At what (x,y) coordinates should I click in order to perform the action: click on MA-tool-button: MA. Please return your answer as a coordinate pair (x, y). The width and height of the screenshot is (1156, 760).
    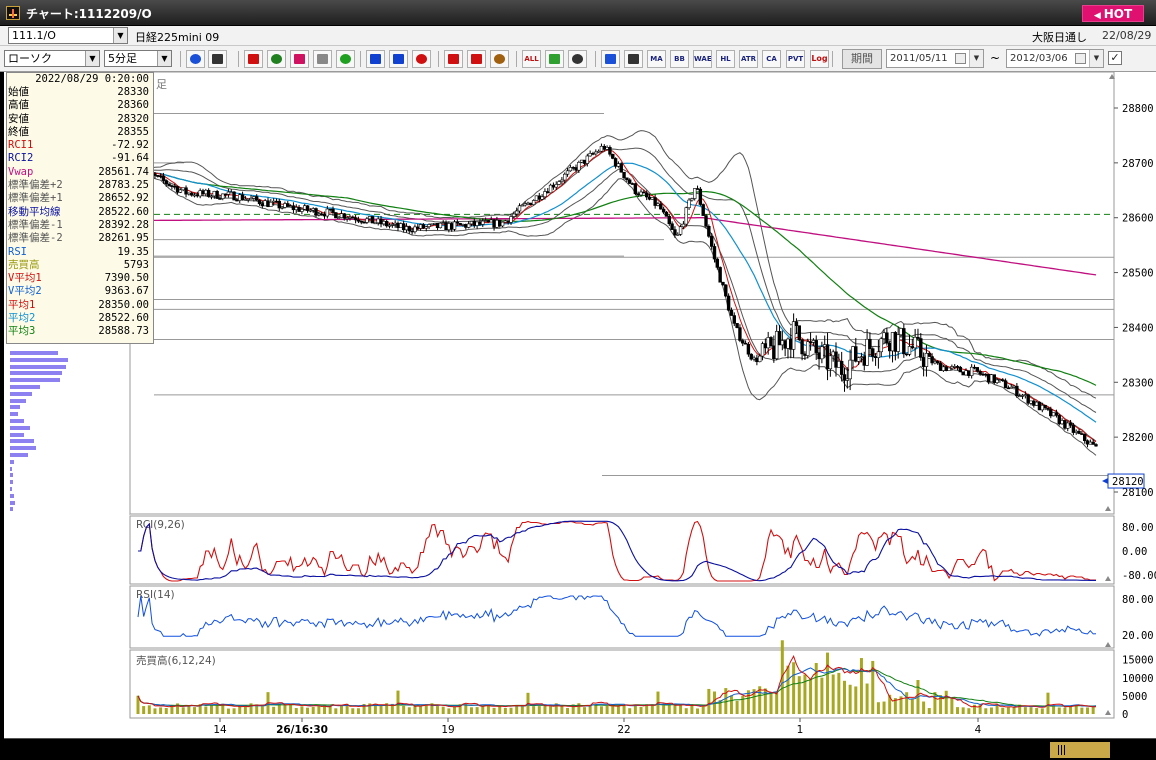
    Looking at the image, I should click on (656, 59).